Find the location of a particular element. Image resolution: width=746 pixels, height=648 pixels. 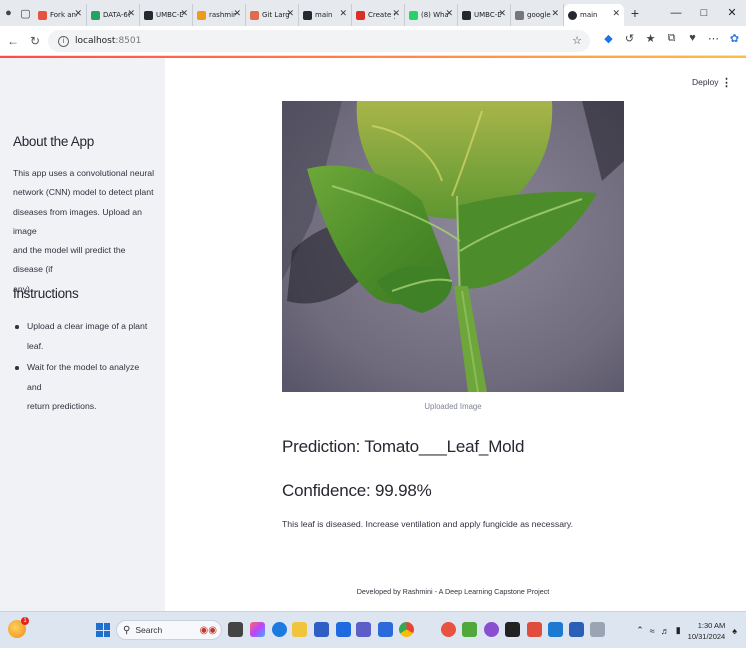

copilot-taskbar-icon is located at coordinates (257, 629).